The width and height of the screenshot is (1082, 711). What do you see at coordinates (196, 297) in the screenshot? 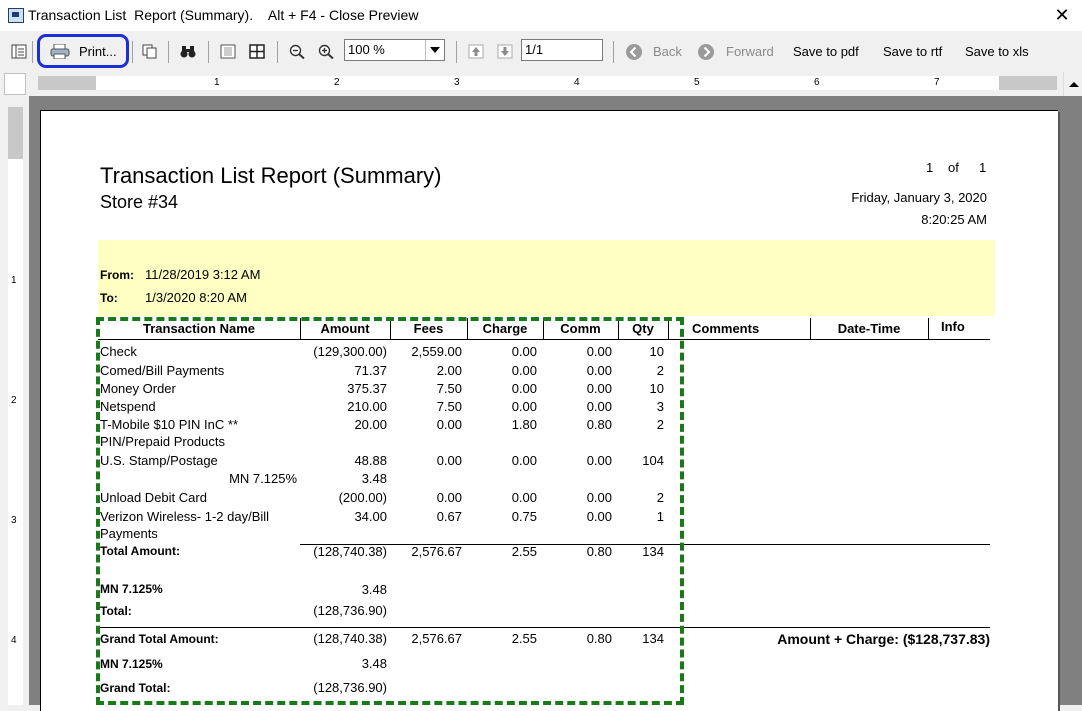
I see `to-value: 1/3/2020 8:20 AM` at bounding box center [196, 297].